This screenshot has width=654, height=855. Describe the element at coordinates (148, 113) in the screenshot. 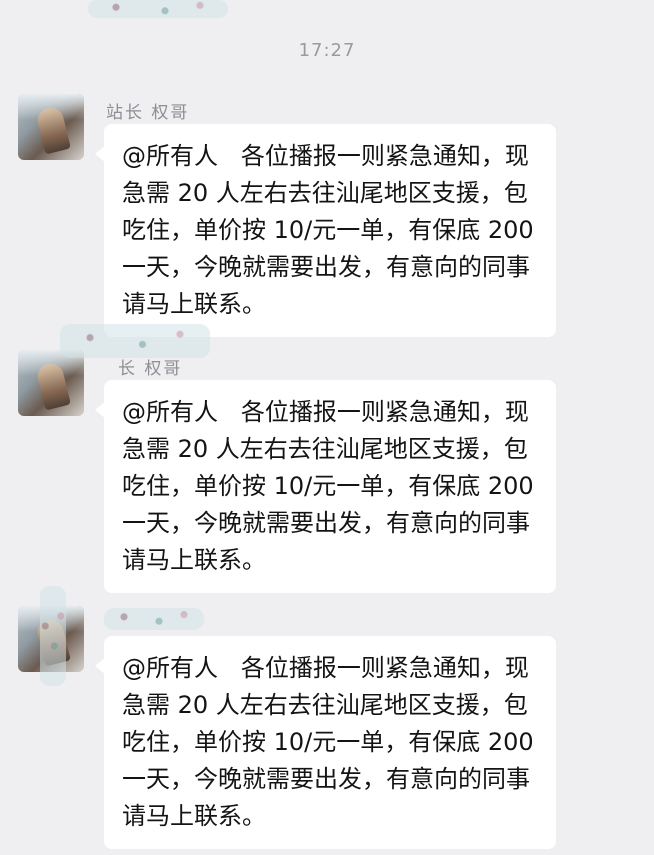

I see `sender-name: 站长 权哥` at that location.